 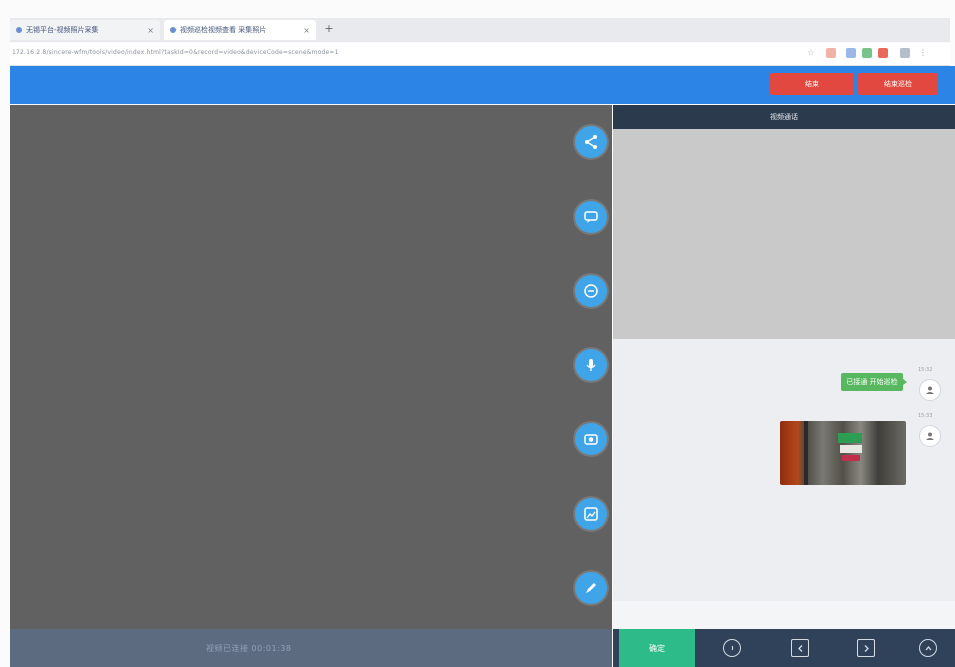 I want to click on chat-list: 15:32 已接通 开始巡检 15:33, so click(x=784, y=471).